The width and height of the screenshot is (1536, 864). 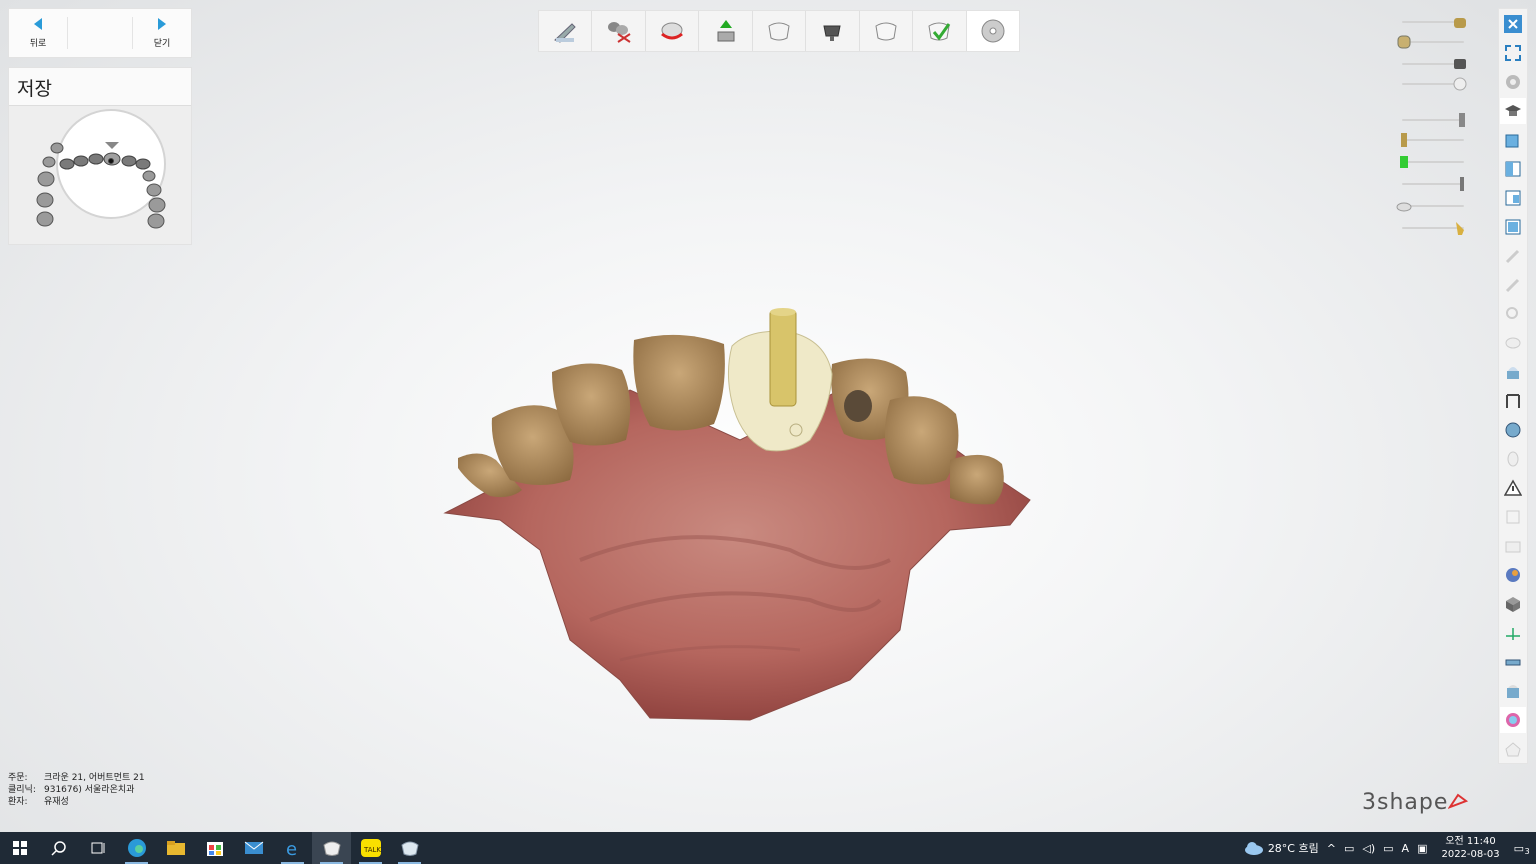 I want to click on ime-indicator: A, so click(x=1406, y=848).